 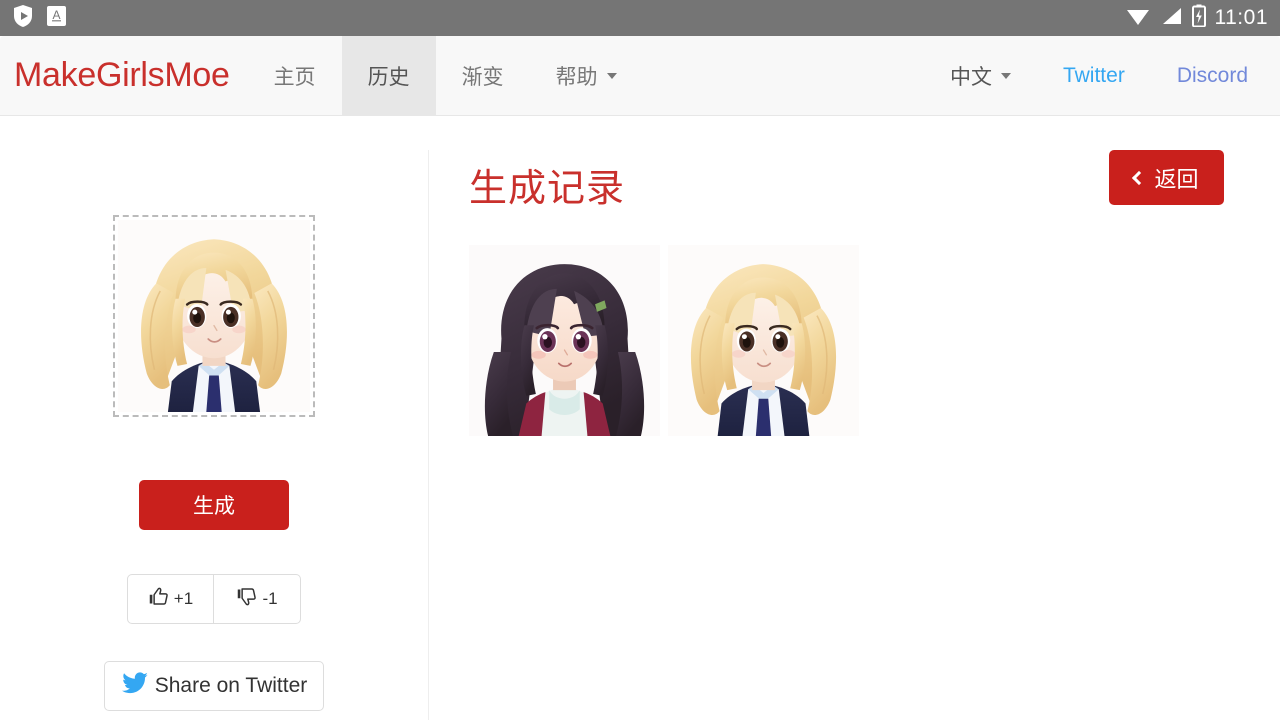 I want to click on chevron-left-icon, so click(x=1139, y=177).